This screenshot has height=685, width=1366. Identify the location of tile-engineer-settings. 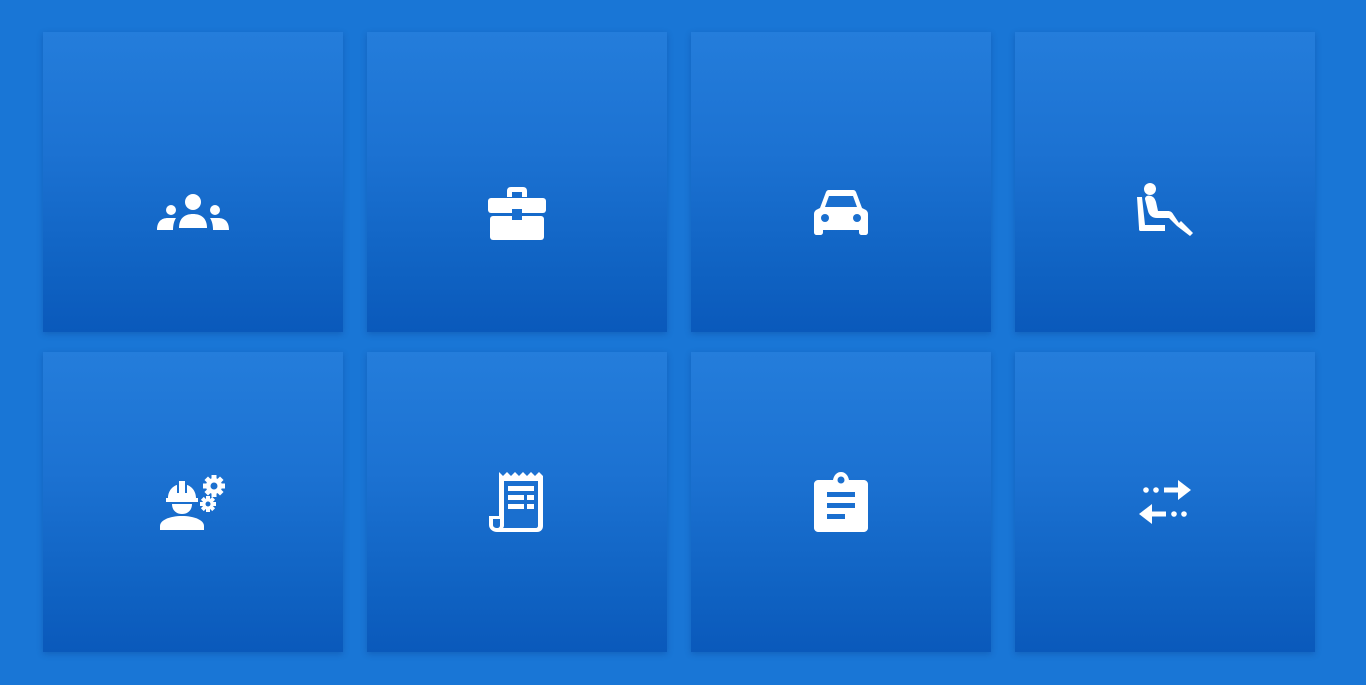
(193, 502).